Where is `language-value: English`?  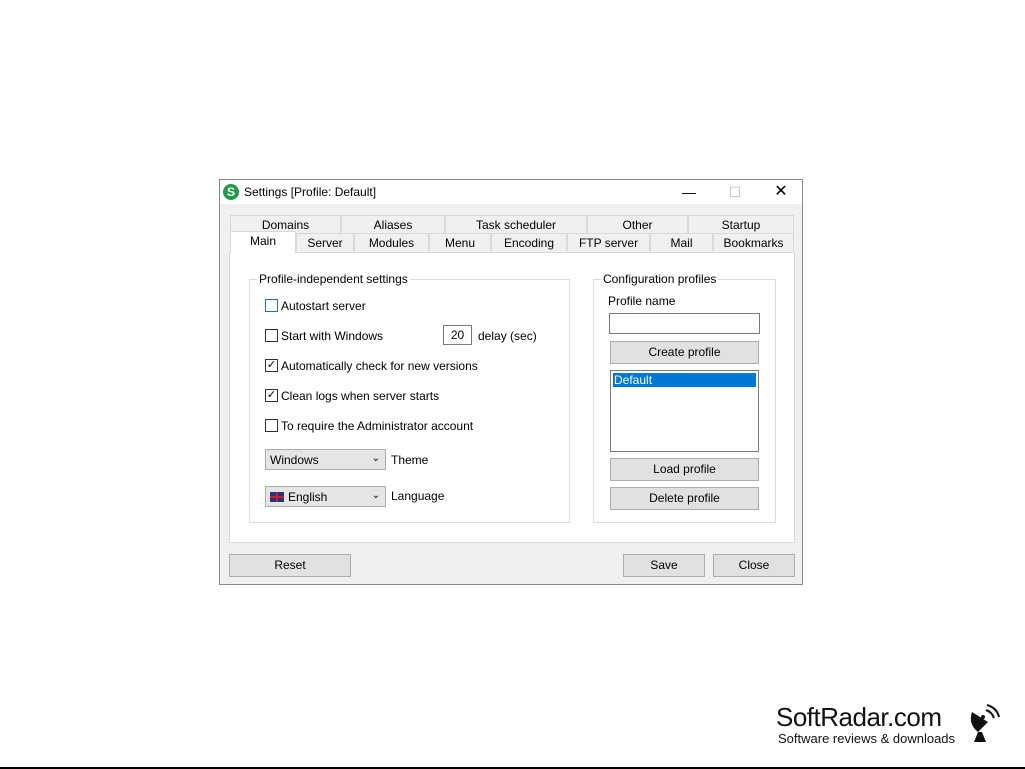 language-value: English is located at coordinates (308, 497).